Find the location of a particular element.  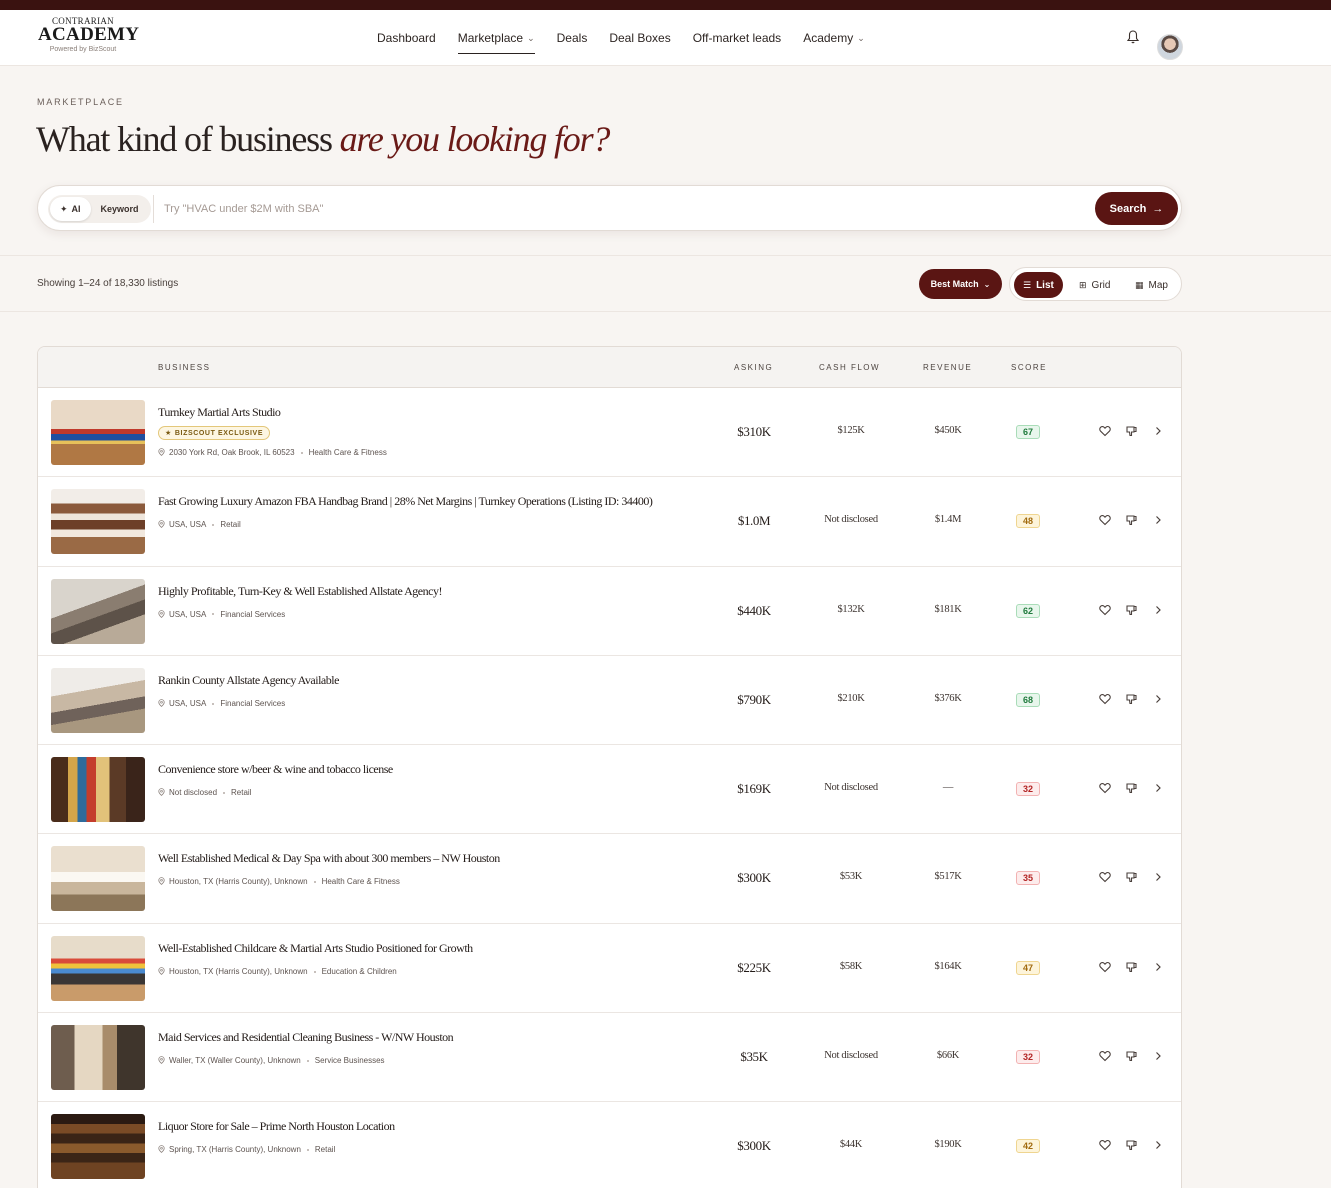

score-badge: 32 is located at coordinates (1028, 789).